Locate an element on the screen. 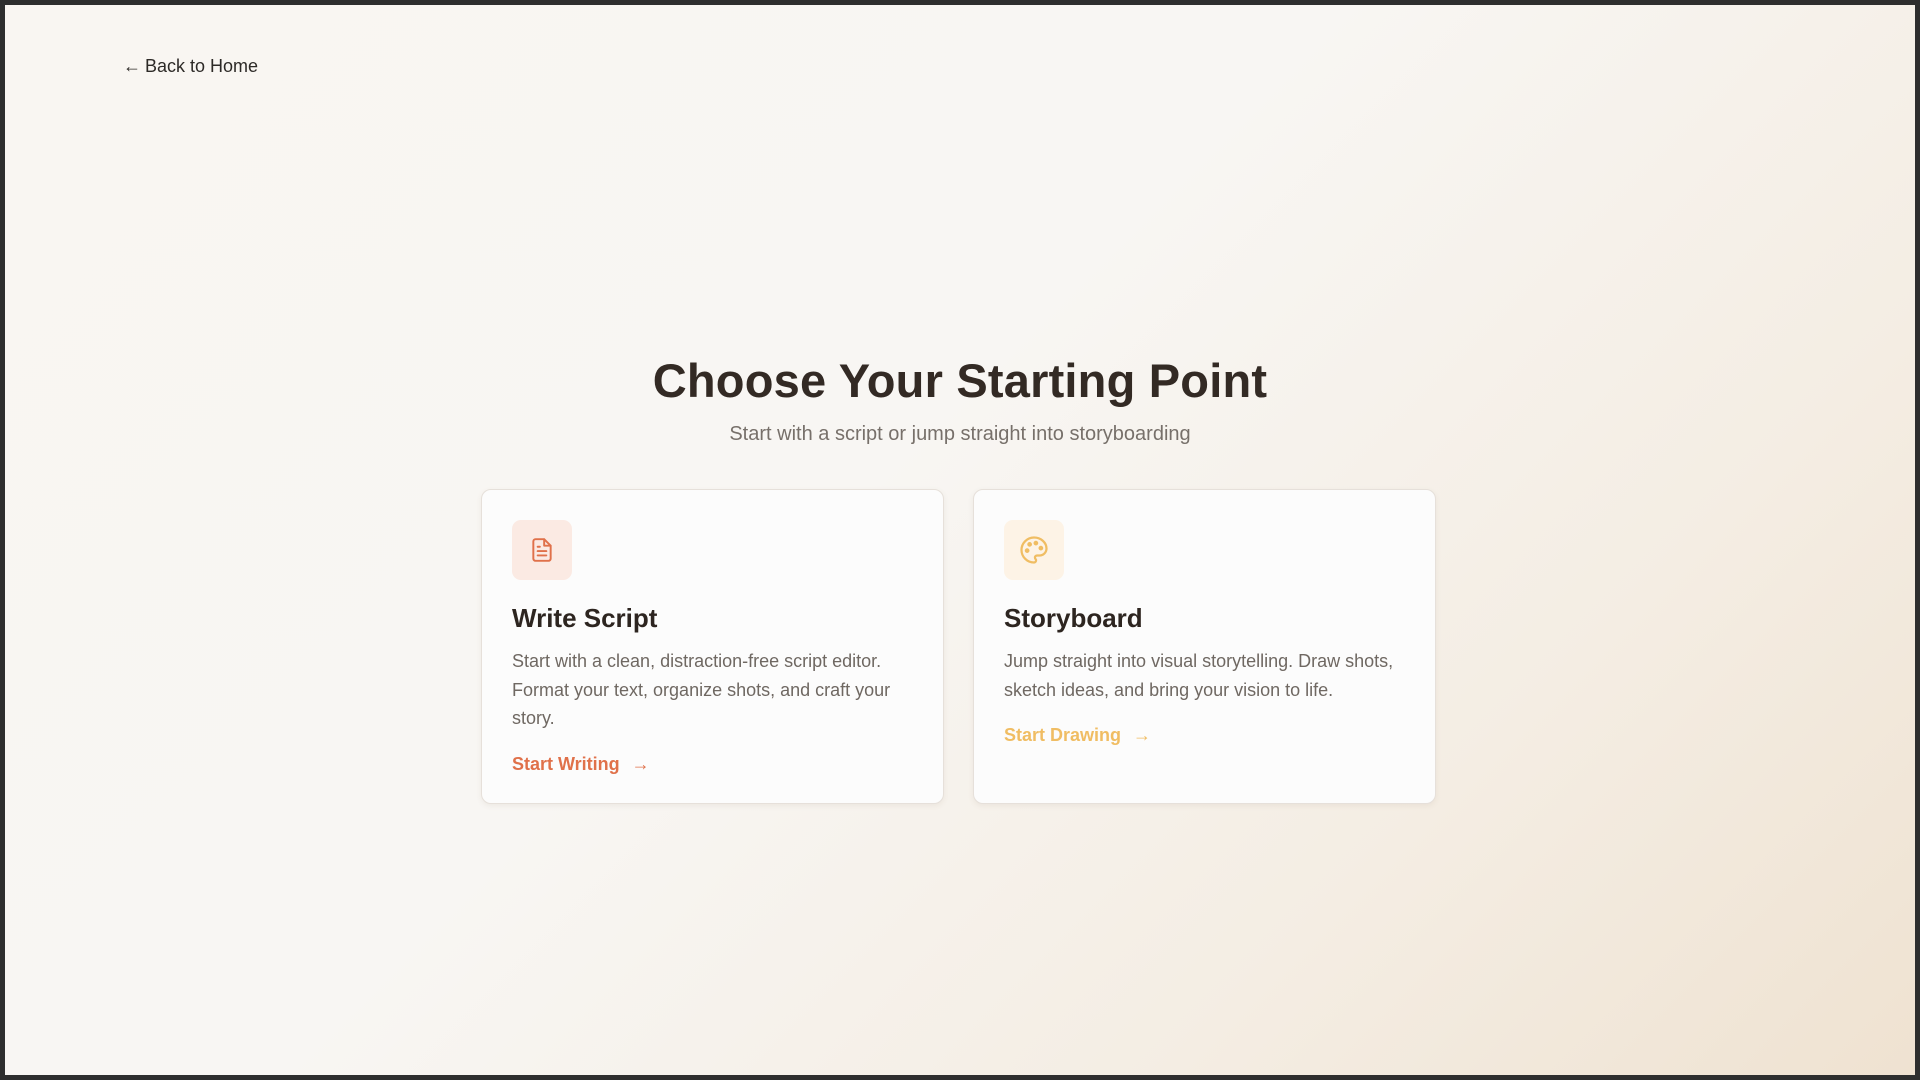 The image size is (1920, 1080). back-to-home-link: ← Back to Home is located at coordinates (190, 66).